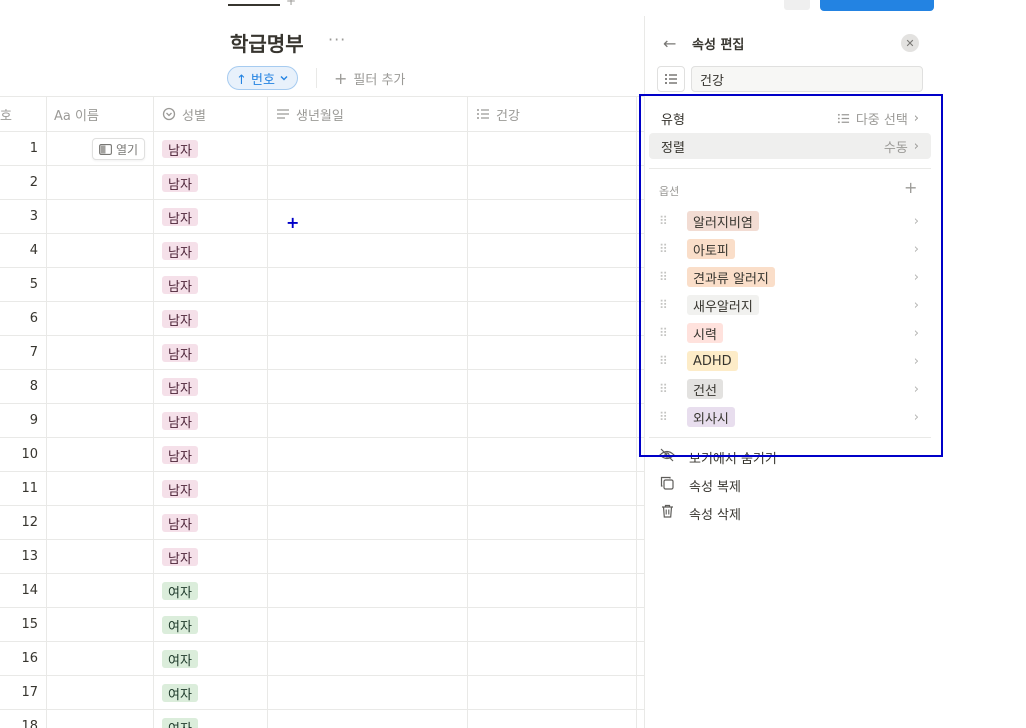 The width and height of the screenshot is (1026, 728). Describe the element at coordinates (322, 455) in the screenshot. I see `table-row: 10 남자` at that location.